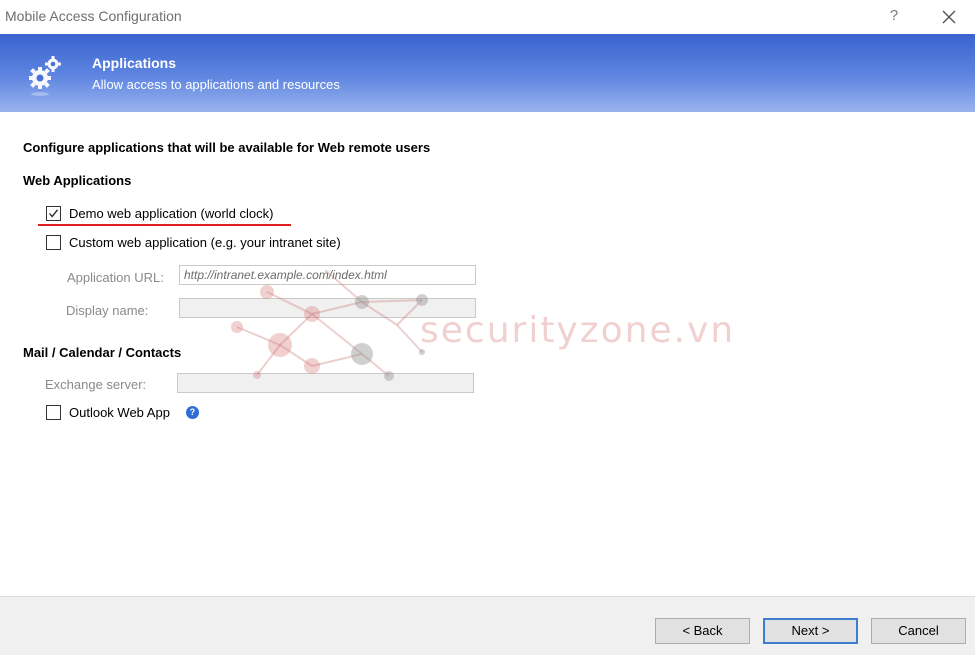 This screenshot has height=655, width=975. I want to click on back-button: < Back, so click(702, 631).